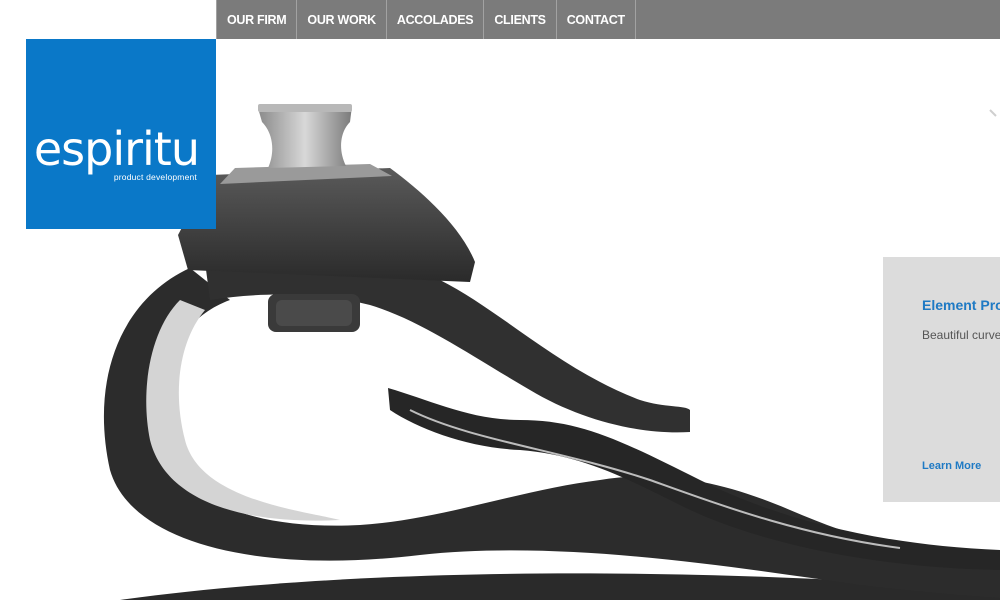  What do you see at coordinates (951, 466) in the screenshot?
I see `learn-more-link: Learn More` at bounding box center [951, 466].